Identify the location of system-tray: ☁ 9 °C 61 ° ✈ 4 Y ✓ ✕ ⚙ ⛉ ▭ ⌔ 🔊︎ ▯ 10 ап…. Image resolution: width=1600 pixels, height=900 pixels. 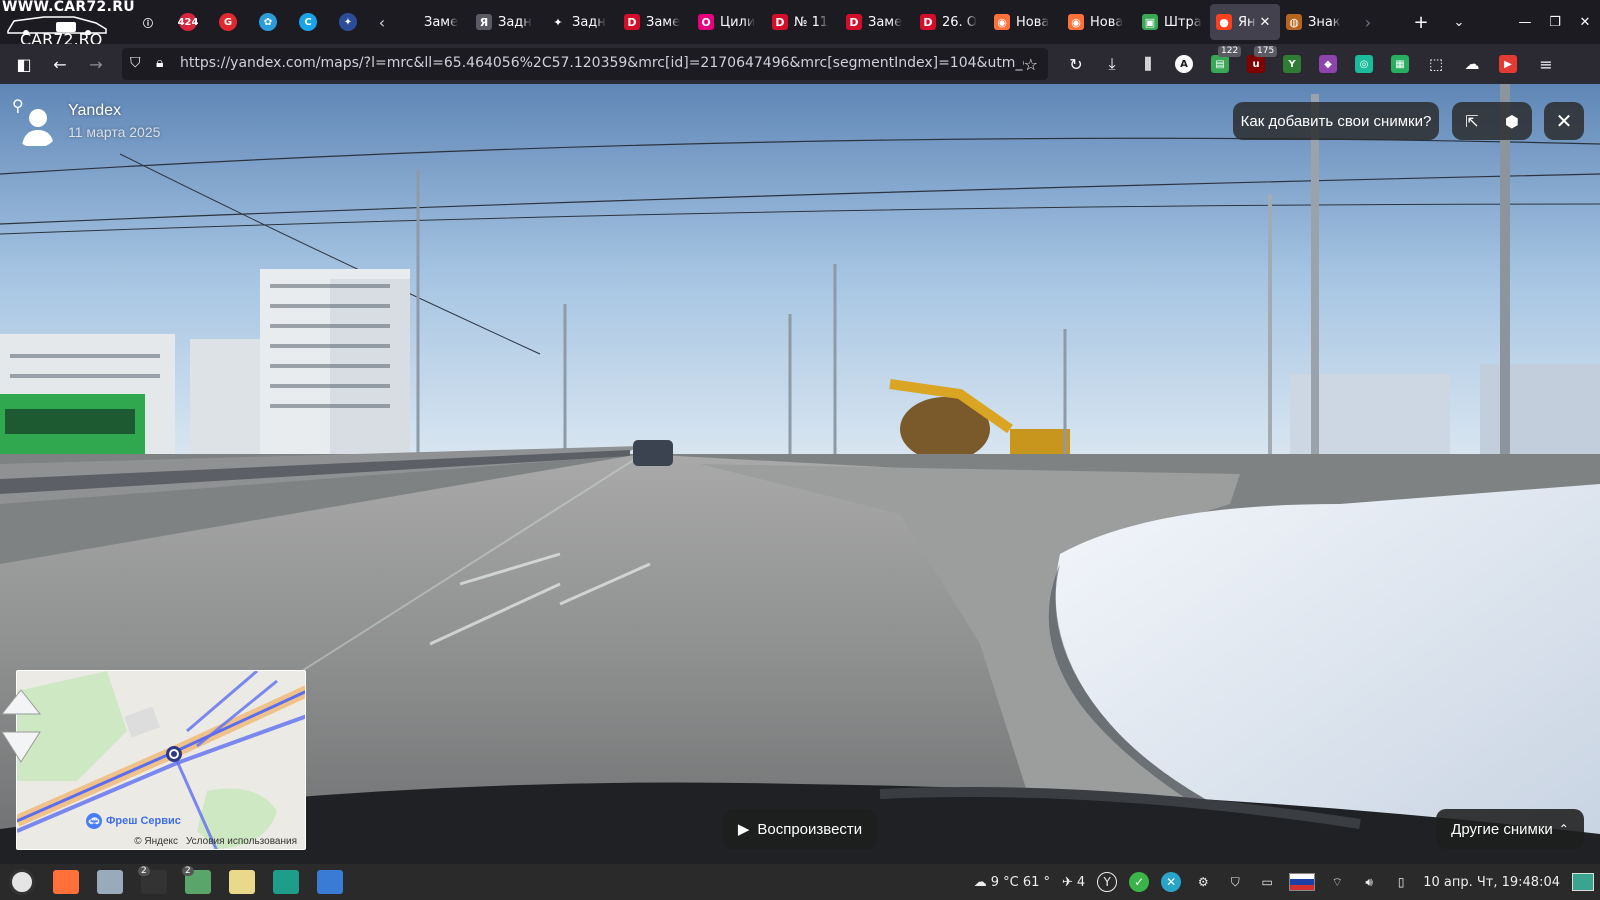
(1284, 882).